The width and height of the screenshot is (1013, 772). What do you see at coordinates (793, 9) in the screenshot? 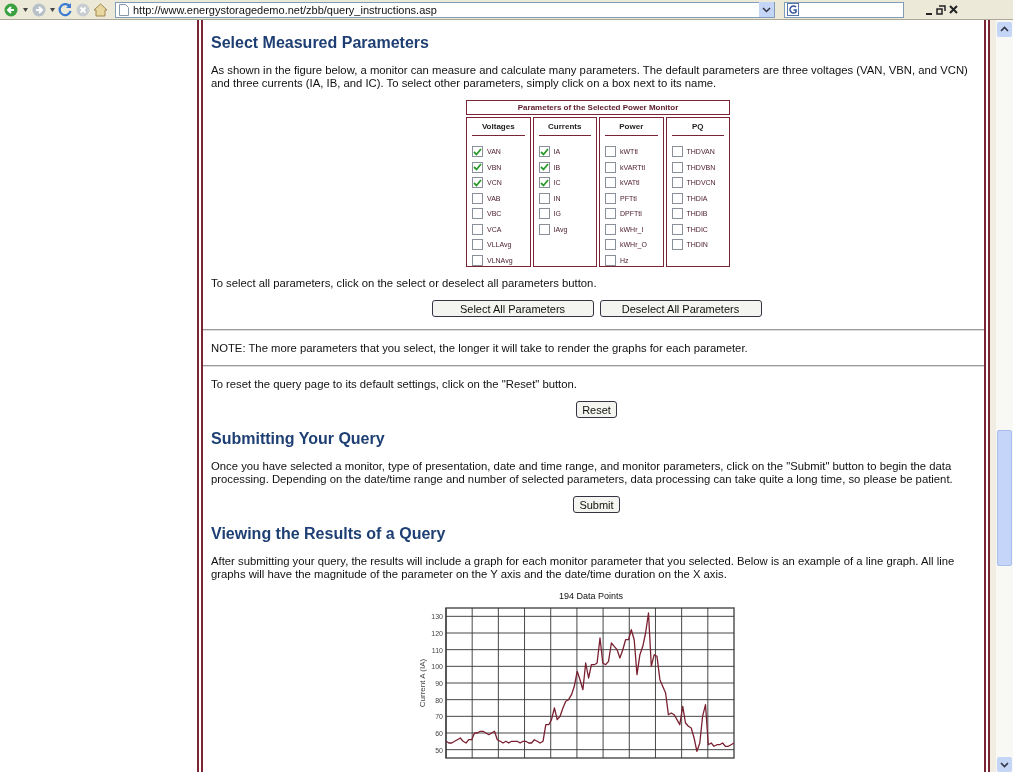
I see `search-logo-icon` at bounding box center [793, 9].